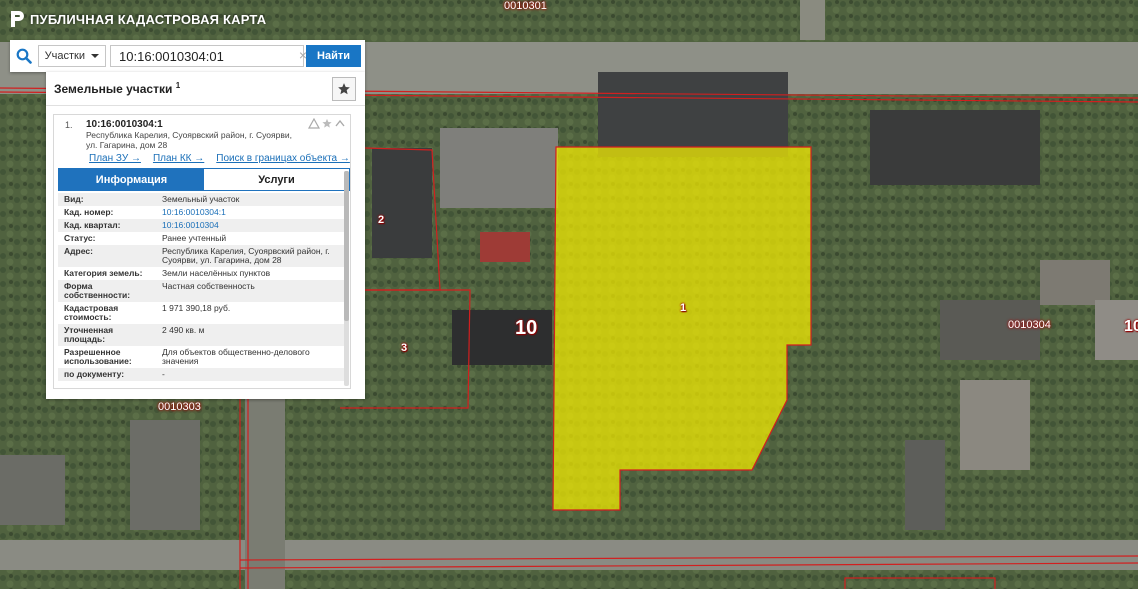 The width and height of the screenshot is (1138, 589). I want to click on attribute-key: Кад. квартал:, so click(92, 225).